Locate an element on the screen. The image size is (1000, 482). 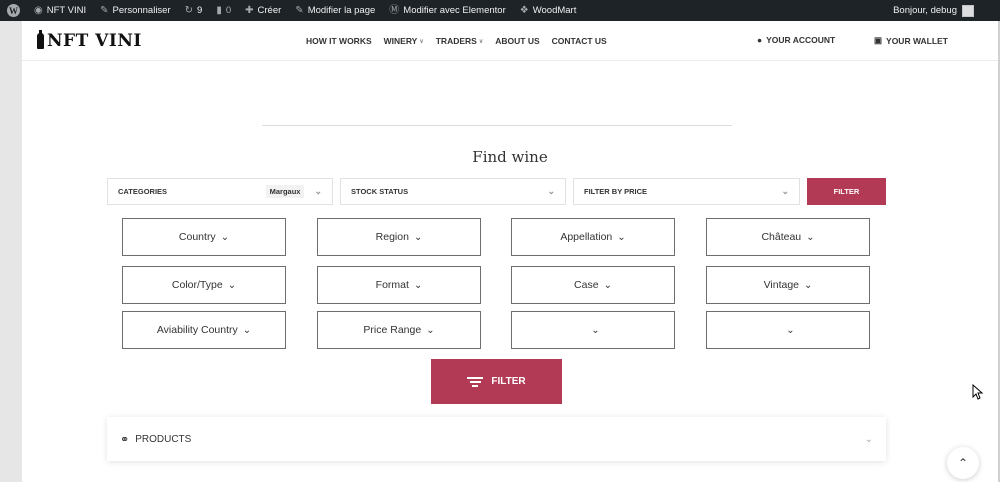
products-accordion: ⚭ PRODUCTS ⌄ is located at coordinates (496, 439).